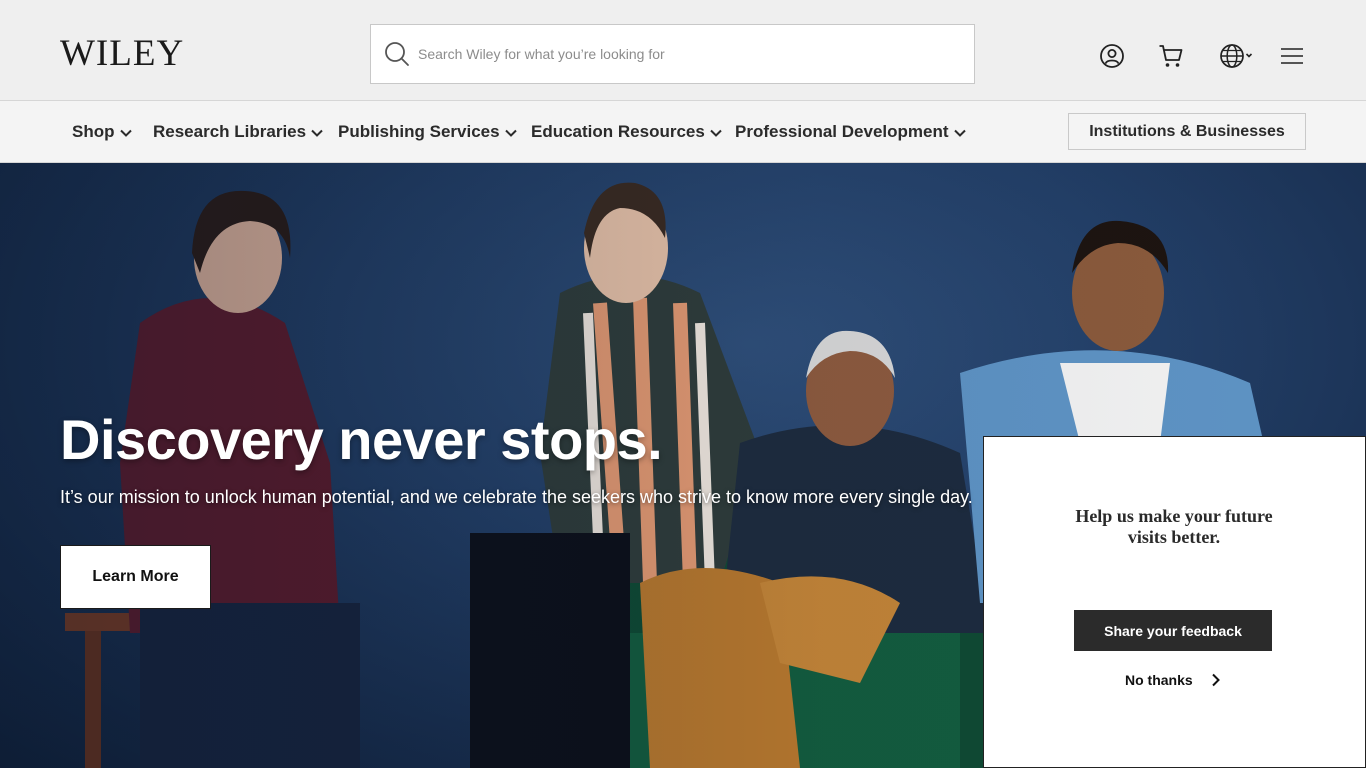 The image size is (1366, 768). Describe the element at coordinates (1173, 630) in the screenshot. I see `share-feedback-button: Share your feedback` at that location.